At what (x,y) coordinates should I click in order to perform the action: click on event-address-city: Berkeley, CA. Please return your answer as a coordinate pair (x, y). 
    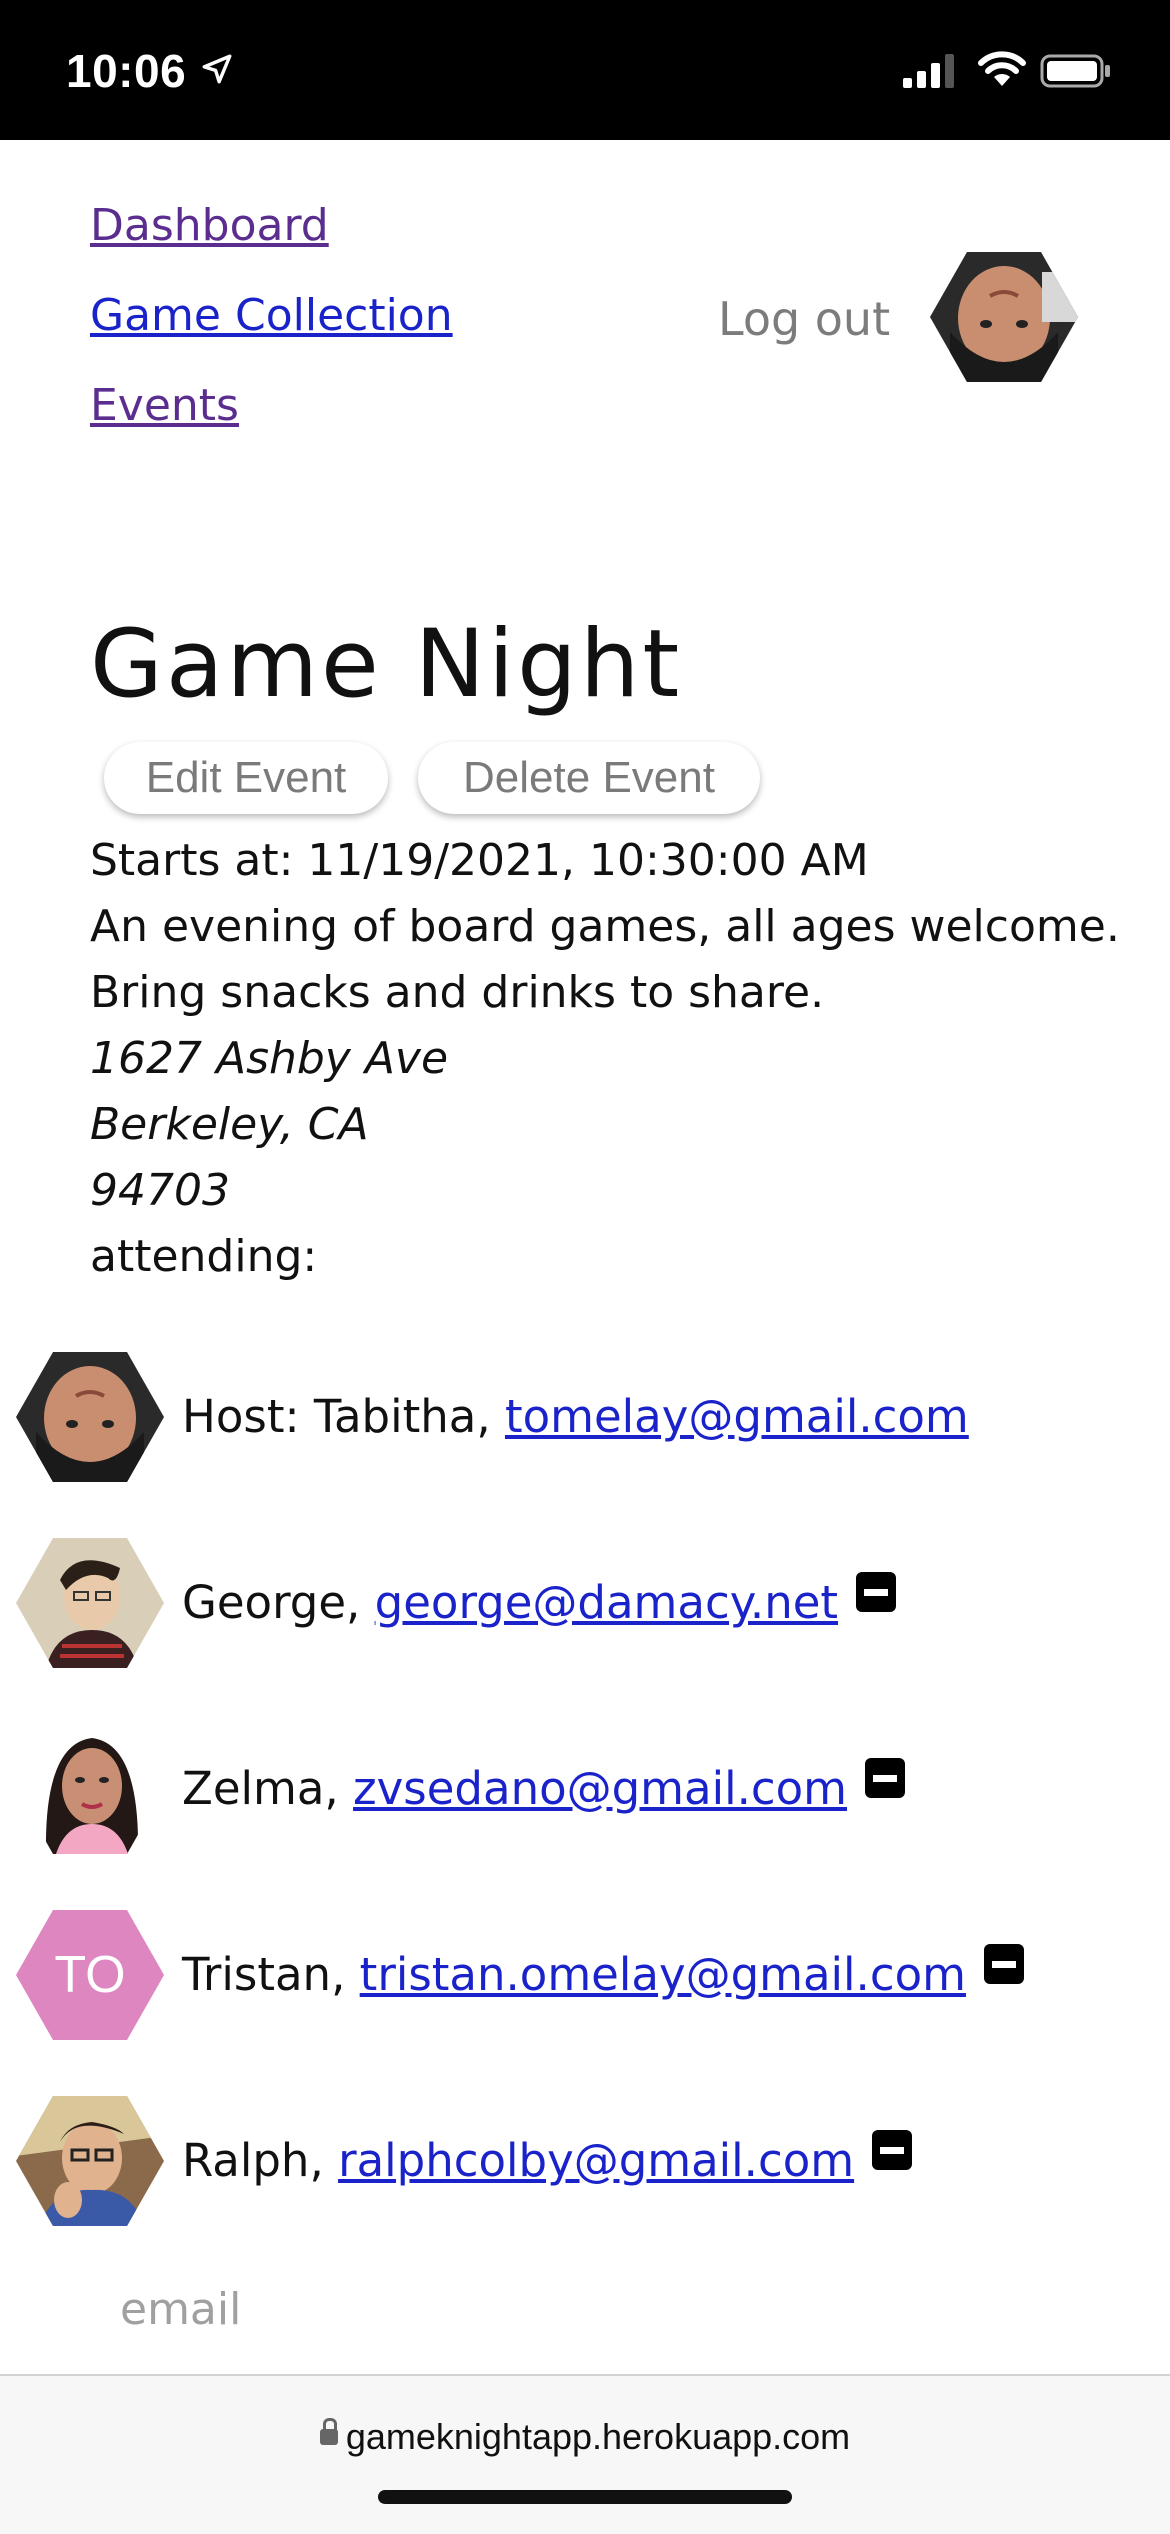
    Looking at the image, I should click on (229, 1124).